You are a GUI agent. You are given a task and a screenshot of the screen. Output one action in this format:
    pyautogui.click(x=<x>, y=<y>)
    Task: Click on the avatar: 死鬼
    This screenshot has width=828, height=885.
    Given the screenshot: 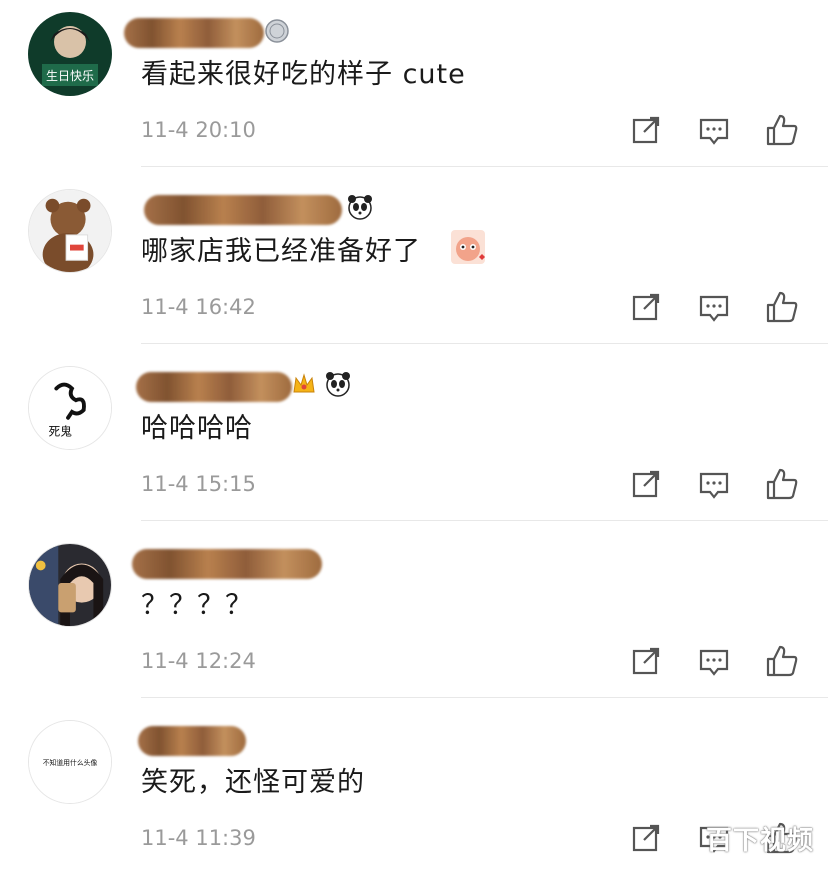 What is the action you would take?
    pyautogui.click(x=70, y=408)
    